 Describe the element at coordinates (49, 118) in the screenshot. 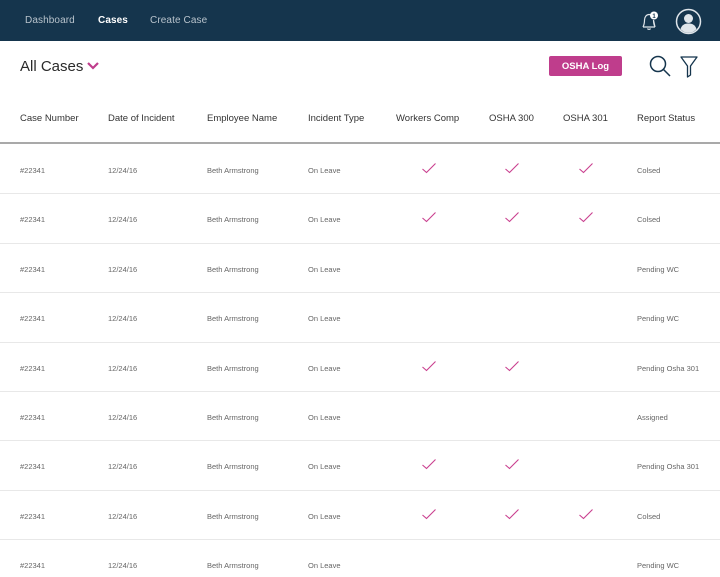

I see `column-header-case-number: Case Number` at that location.